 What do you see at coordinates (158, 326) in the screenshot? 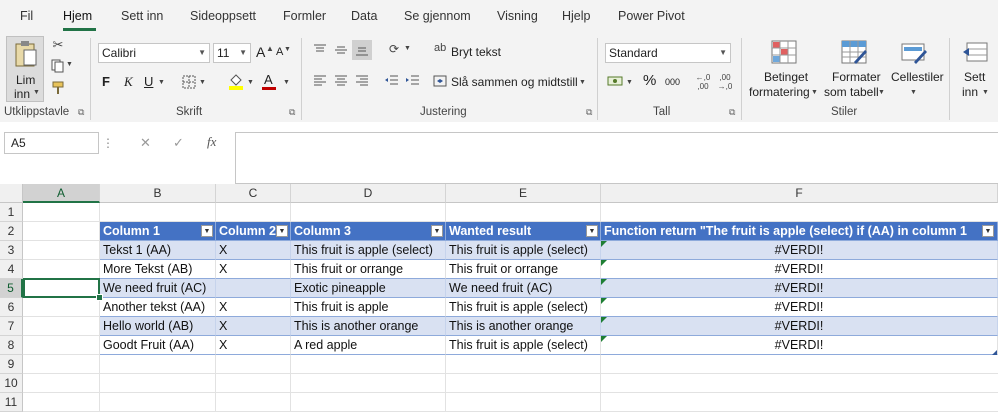
I see `table-cell: Hello world (AB)` at bounding box center [158, 326].